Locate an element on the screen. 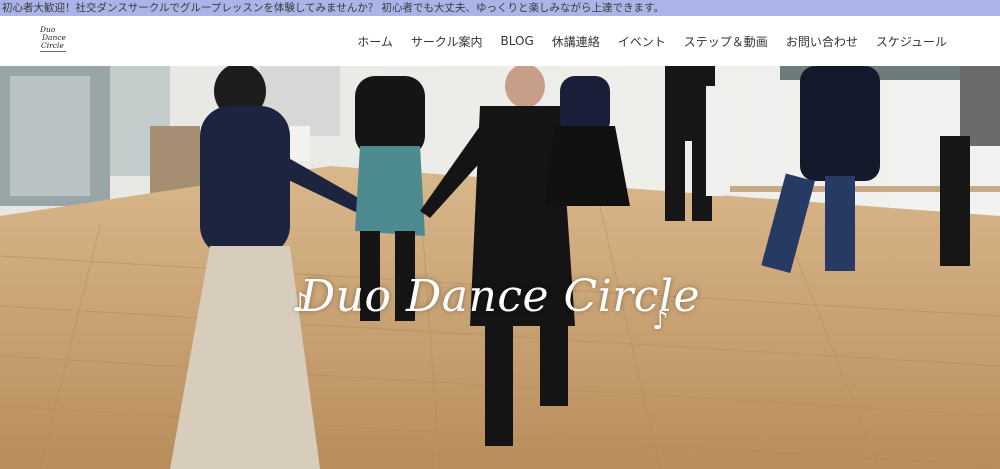  nav-item-blog: BLOG is located at coordinates (517, 41).